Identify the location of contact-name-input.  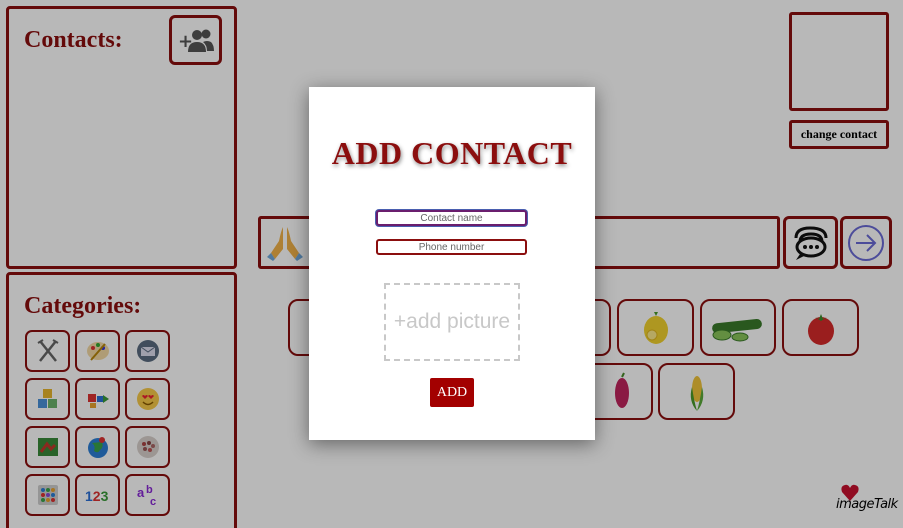
(451, 218).